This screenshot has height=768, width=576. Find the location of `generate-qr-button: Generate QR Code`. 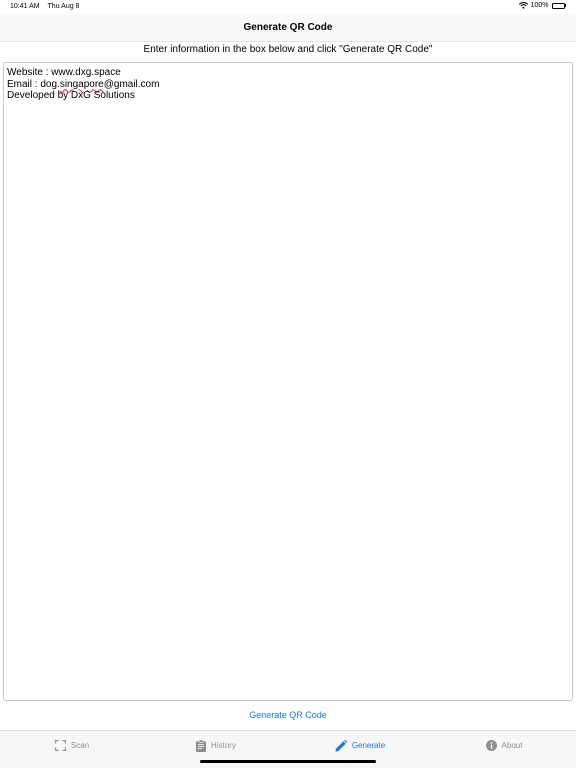

generate-qr-button: Generate QR Code is located at coordinates (288, 715).